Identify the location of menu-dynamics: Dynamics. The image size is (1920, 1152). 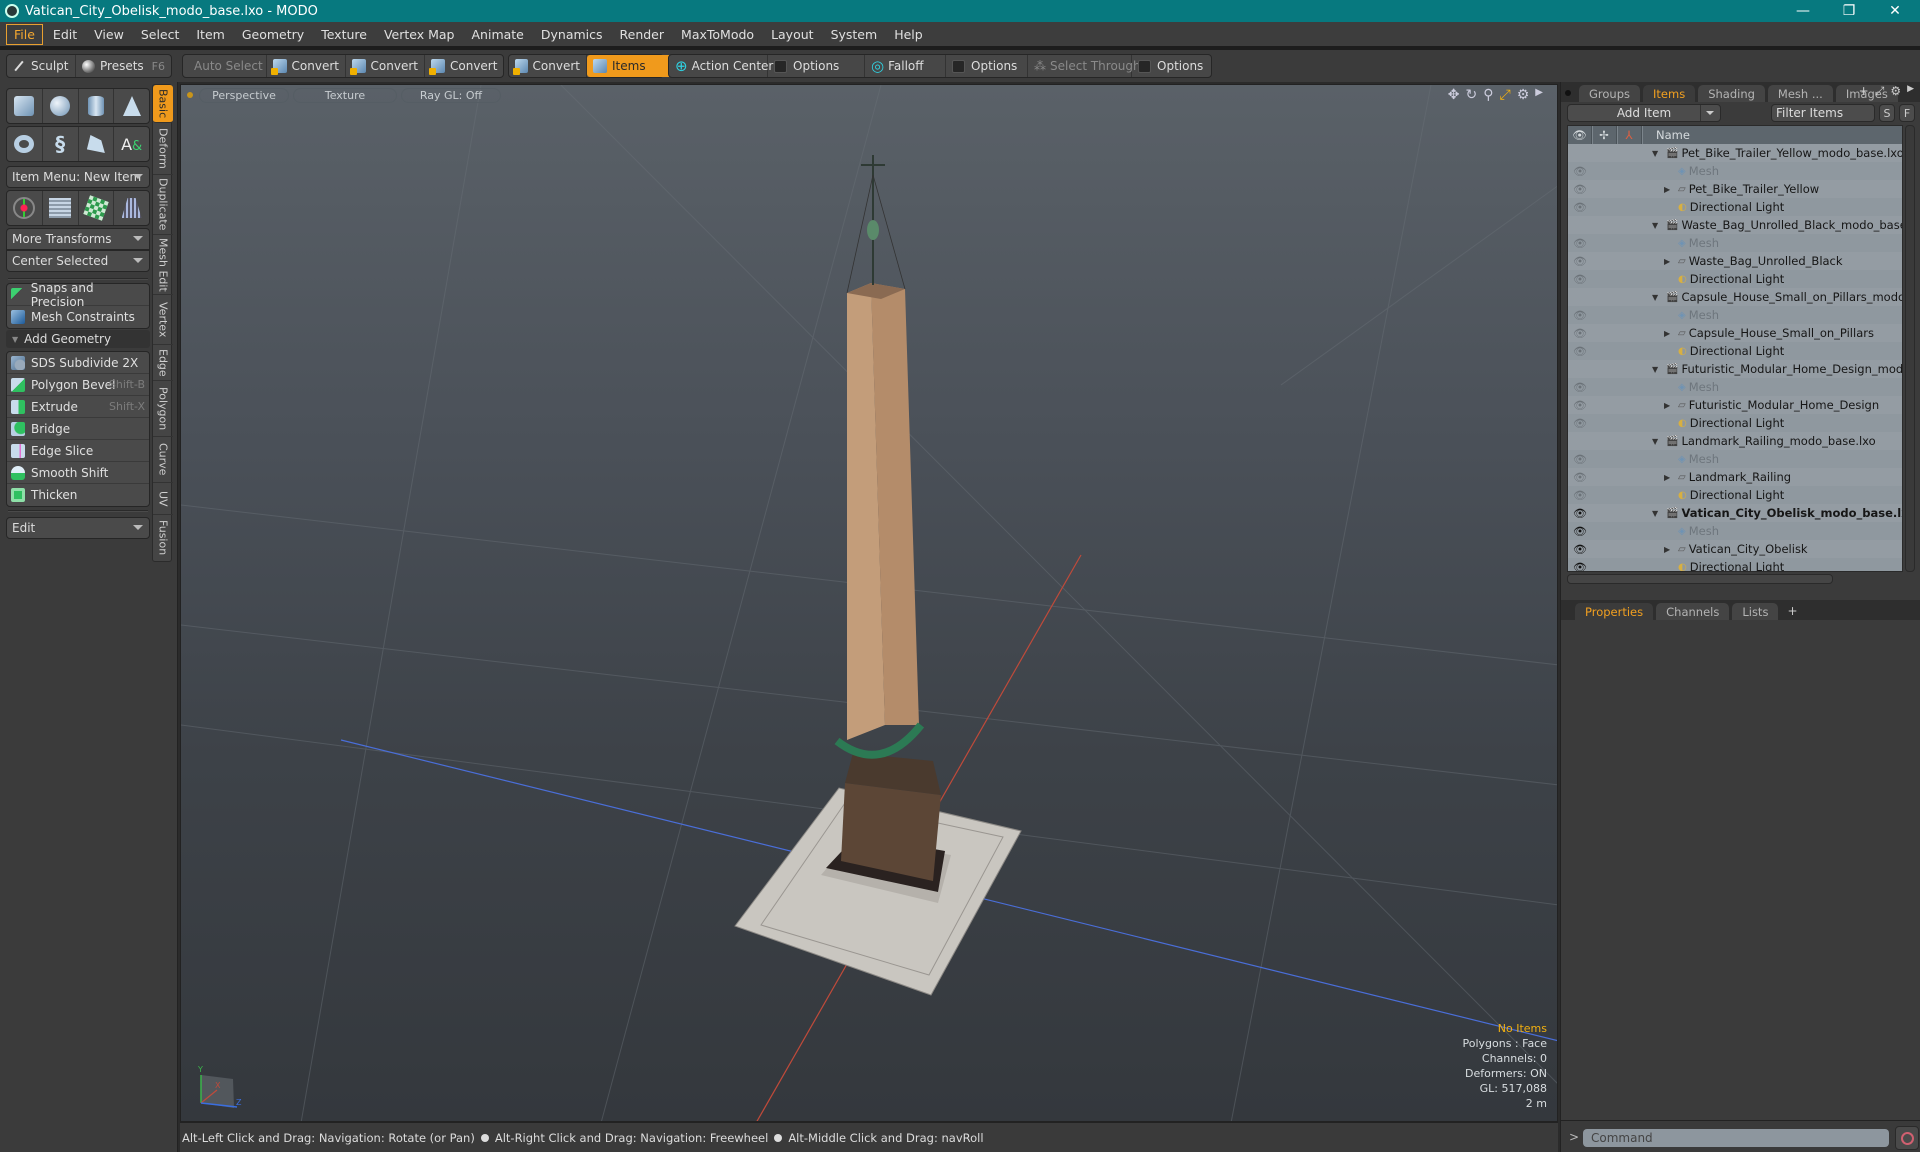
(572, 34).